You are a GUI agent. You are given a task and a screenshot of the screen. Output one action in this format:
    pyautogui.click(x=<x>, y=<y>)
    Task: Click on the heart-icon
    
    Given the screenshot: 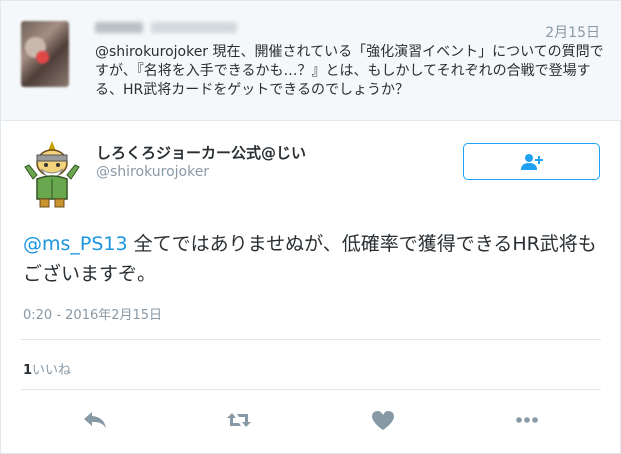 What is the action you would take?
    pyautogui.click(x=383, y=420)
    